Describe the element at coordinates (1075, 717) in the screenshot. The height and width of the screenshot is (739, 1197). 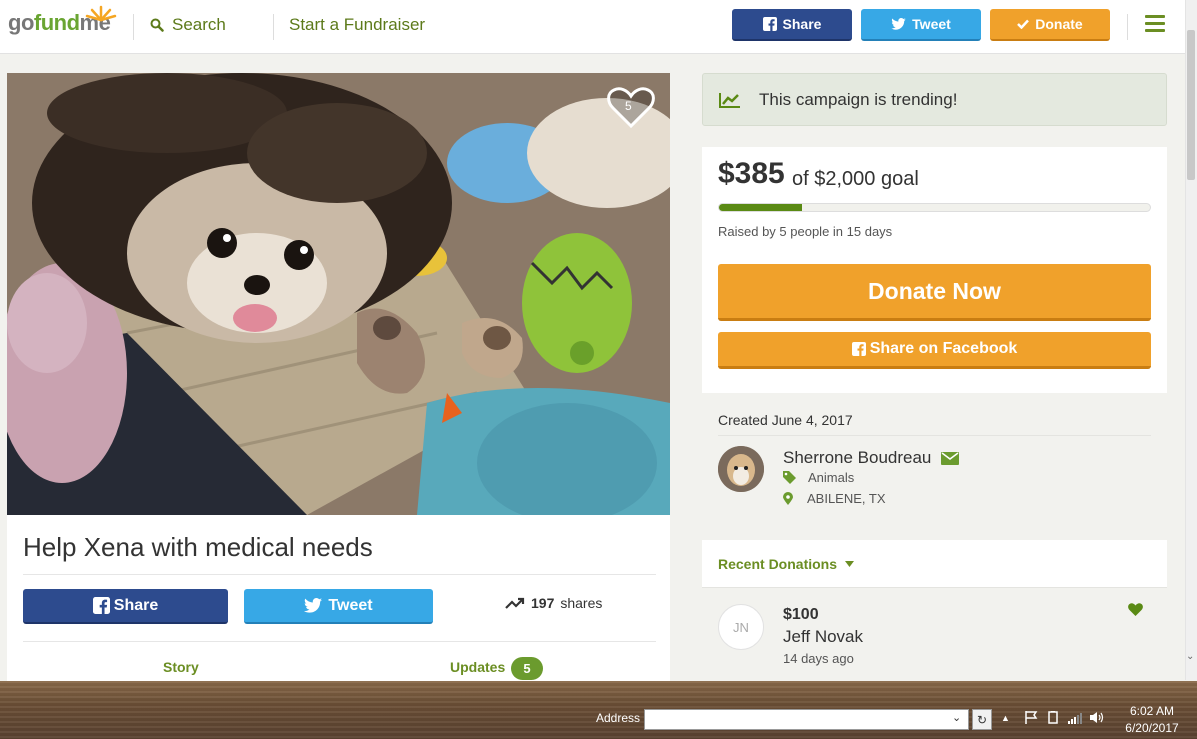
I see `network-signal-icon` at that location.